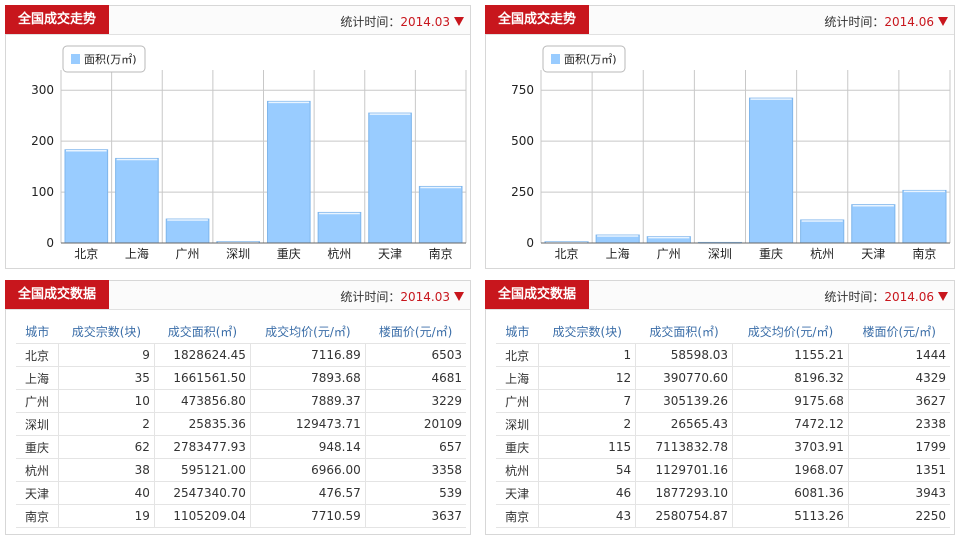 This screenshot has height=535, width=960. I want to click on value-cell: 948.14, so click(307, 447).